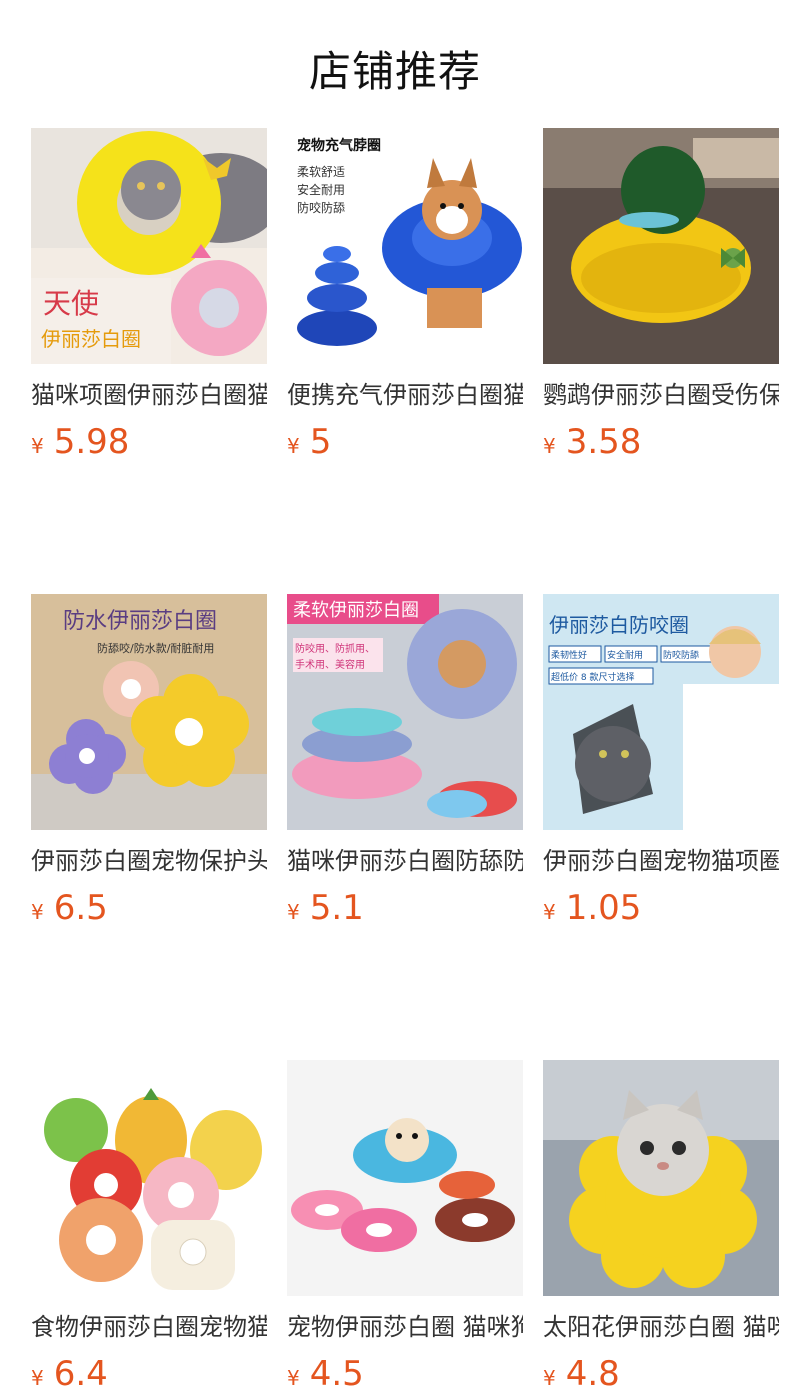  I want to click on product-name: 鹦鹉伊丽莎白圈受伤保护, so click(661, 395).